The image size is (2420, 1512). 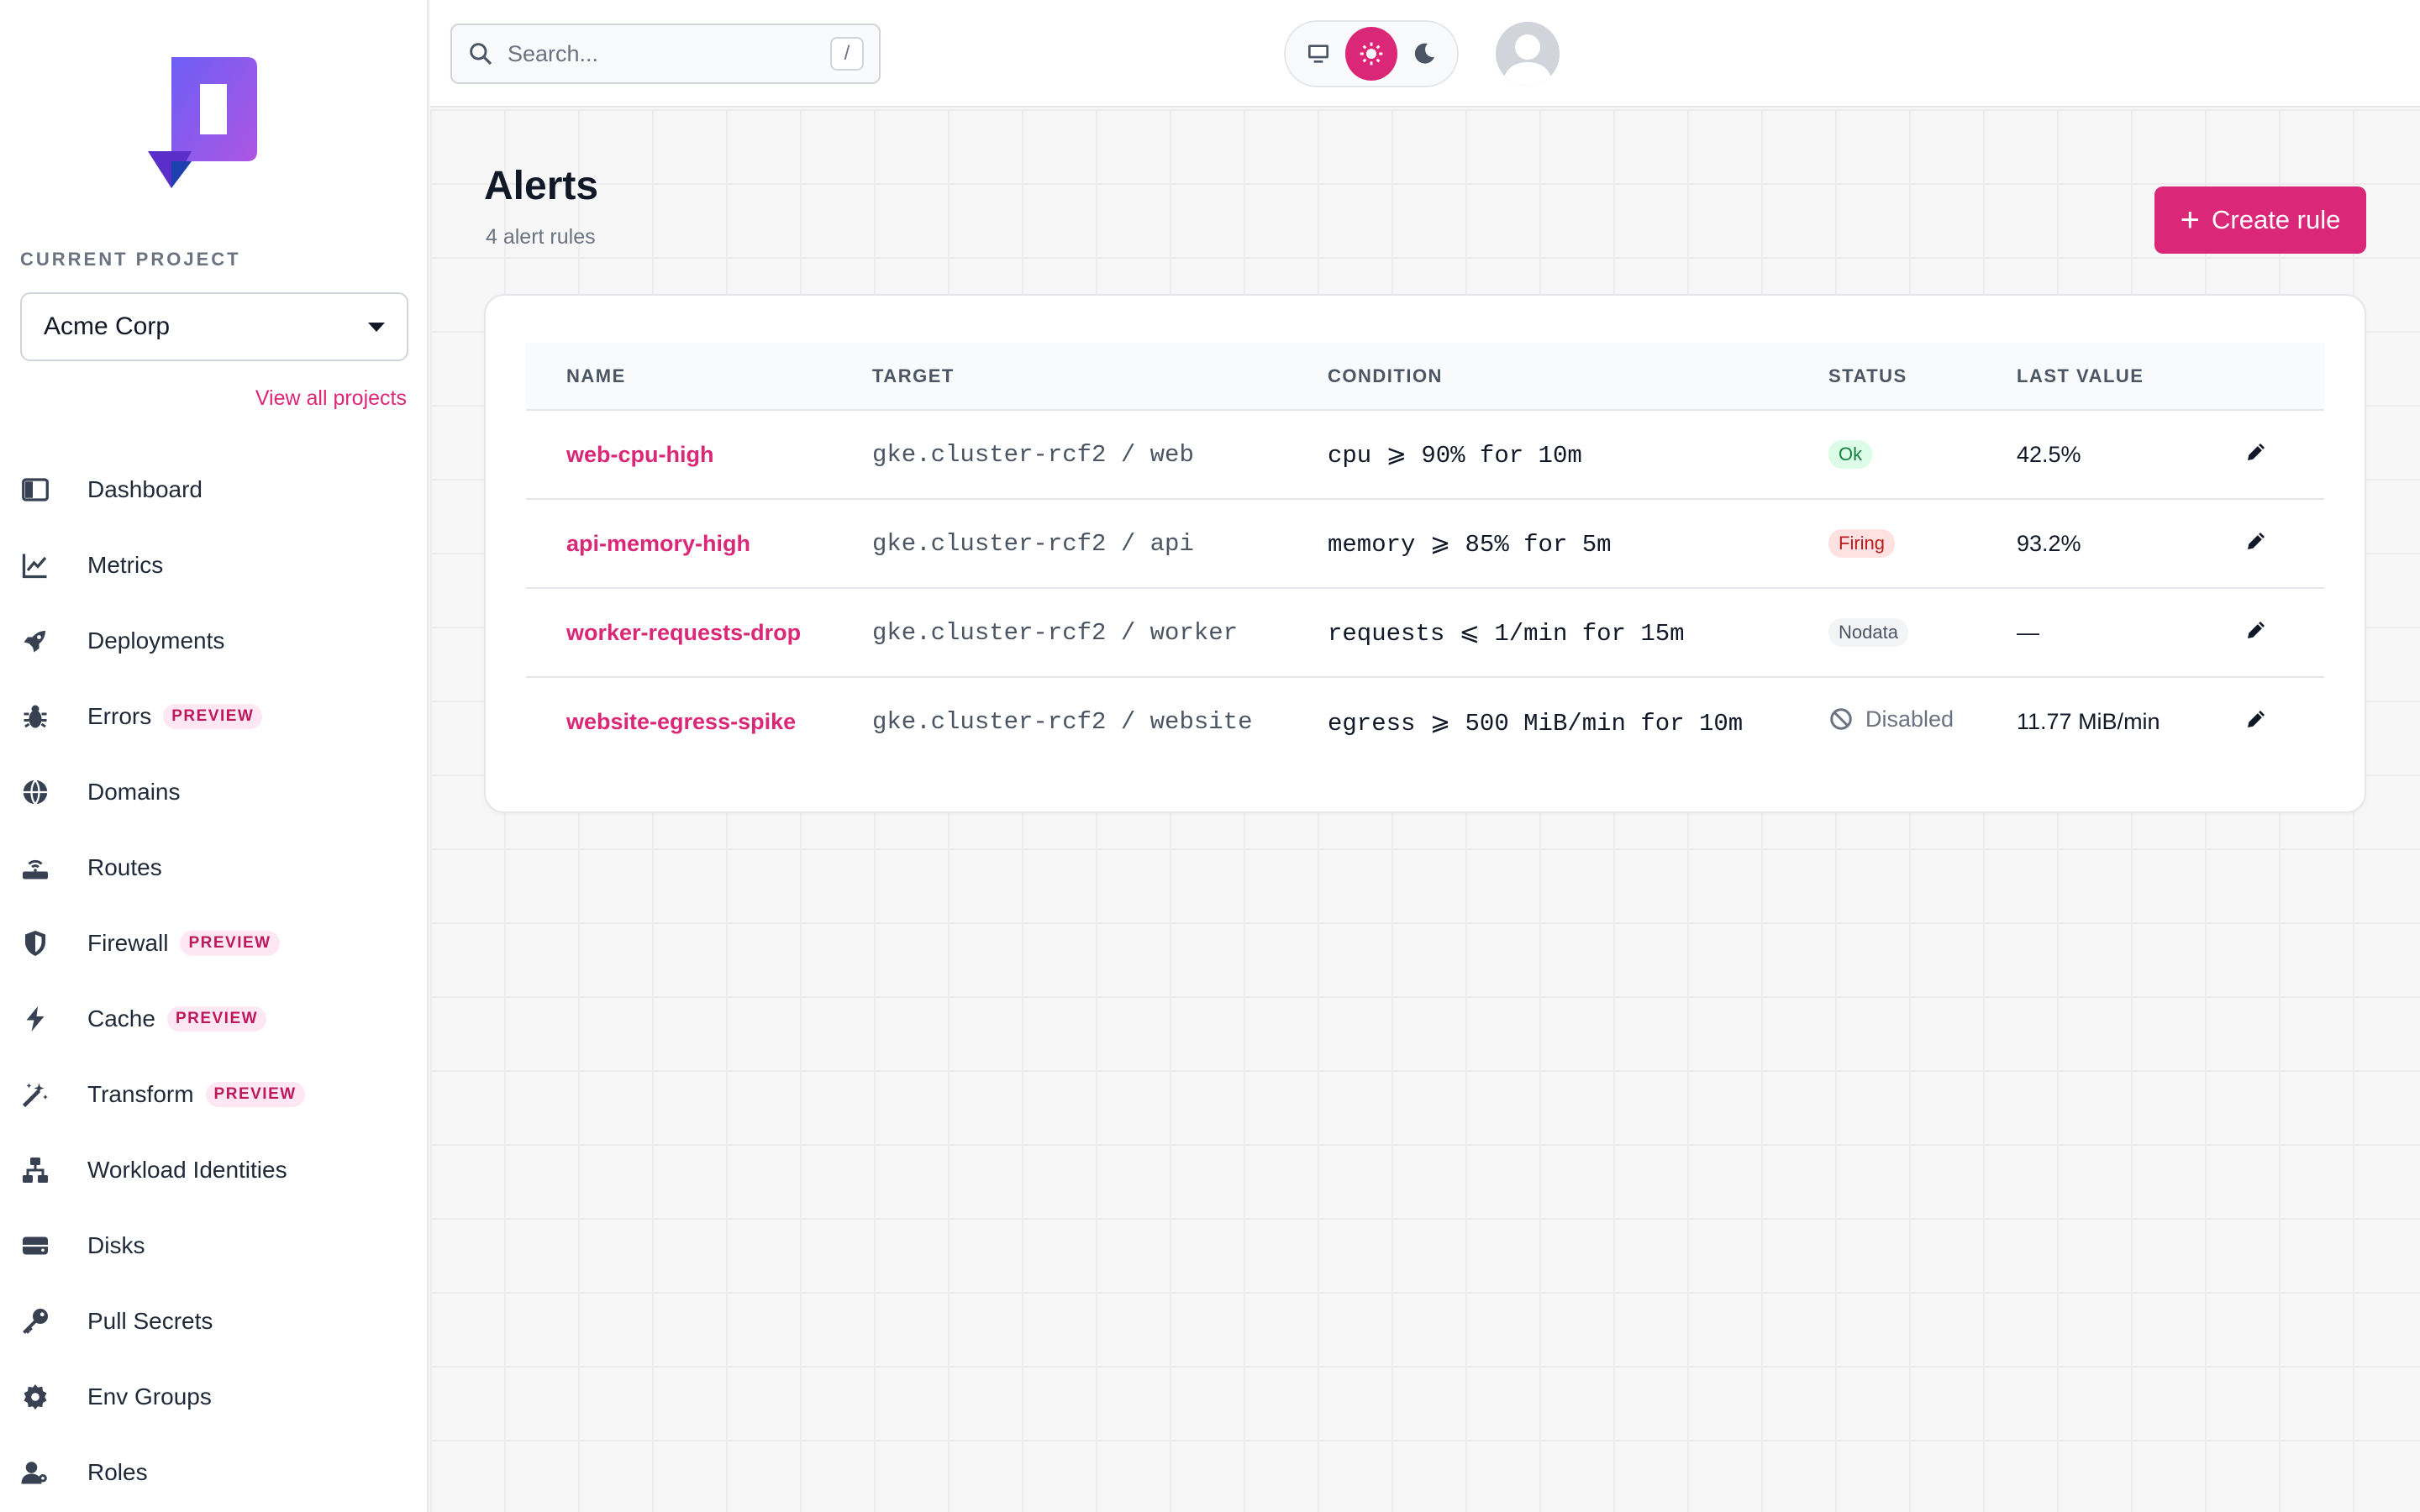 What do you see at coordinates (541, 186) in the screenshot?
I see `page-title: Alerts` at bounding box center [541, 186].